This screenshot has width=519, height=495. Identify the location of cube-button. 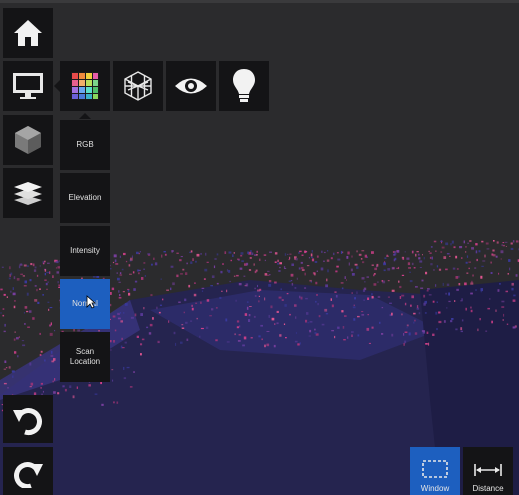
(28, 140).